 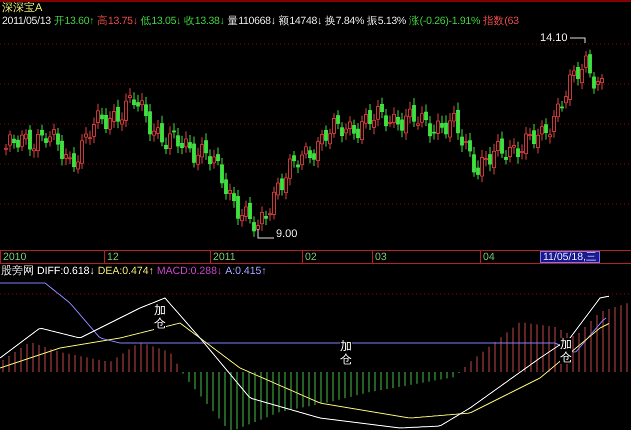 I want to click on high-price-label: 14.10, so click(x=554, y=38).